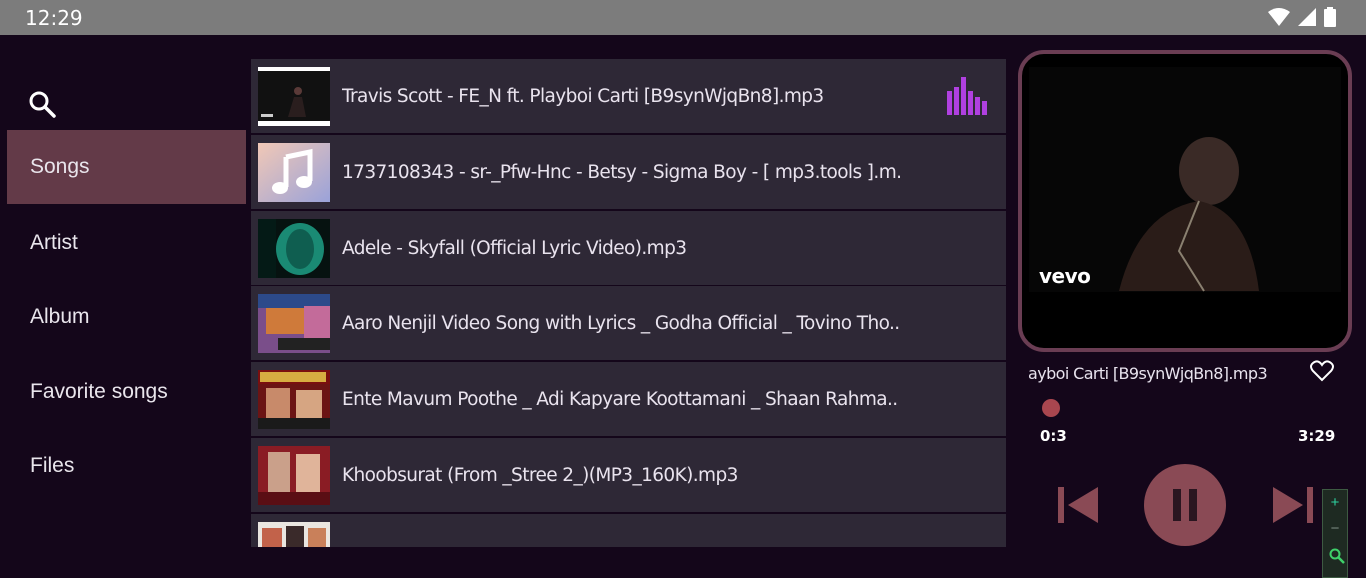  I want to click on skip-next-icon, so click(1293, 505).